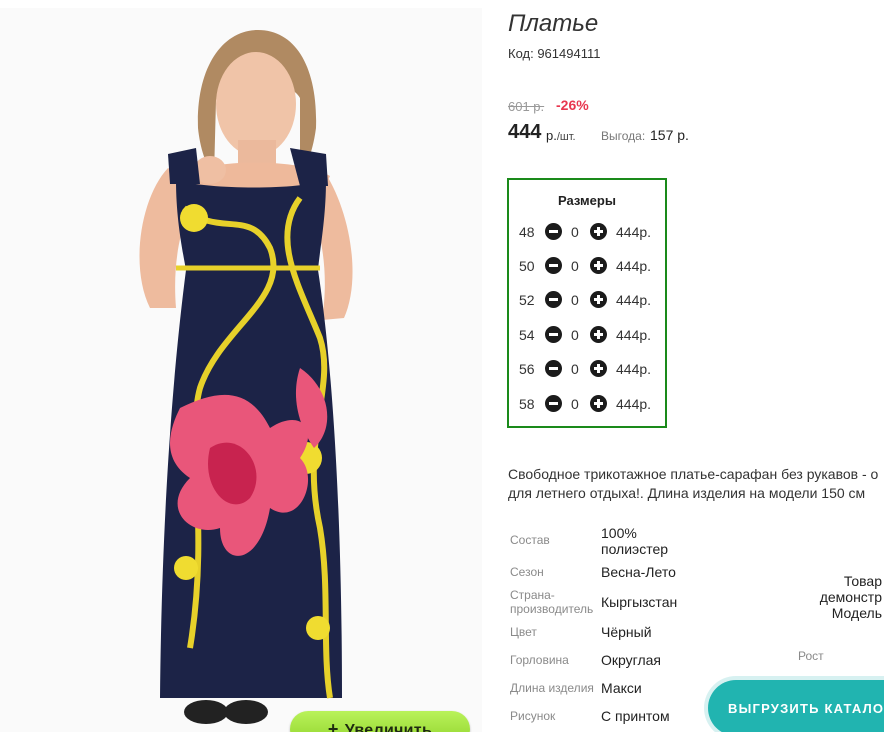 This screenshot has height=732, width=884. Describe the element at coordinates (635, 541) in the screenshot. I see `attr-value-composition: 100% полиэстер` at that location.